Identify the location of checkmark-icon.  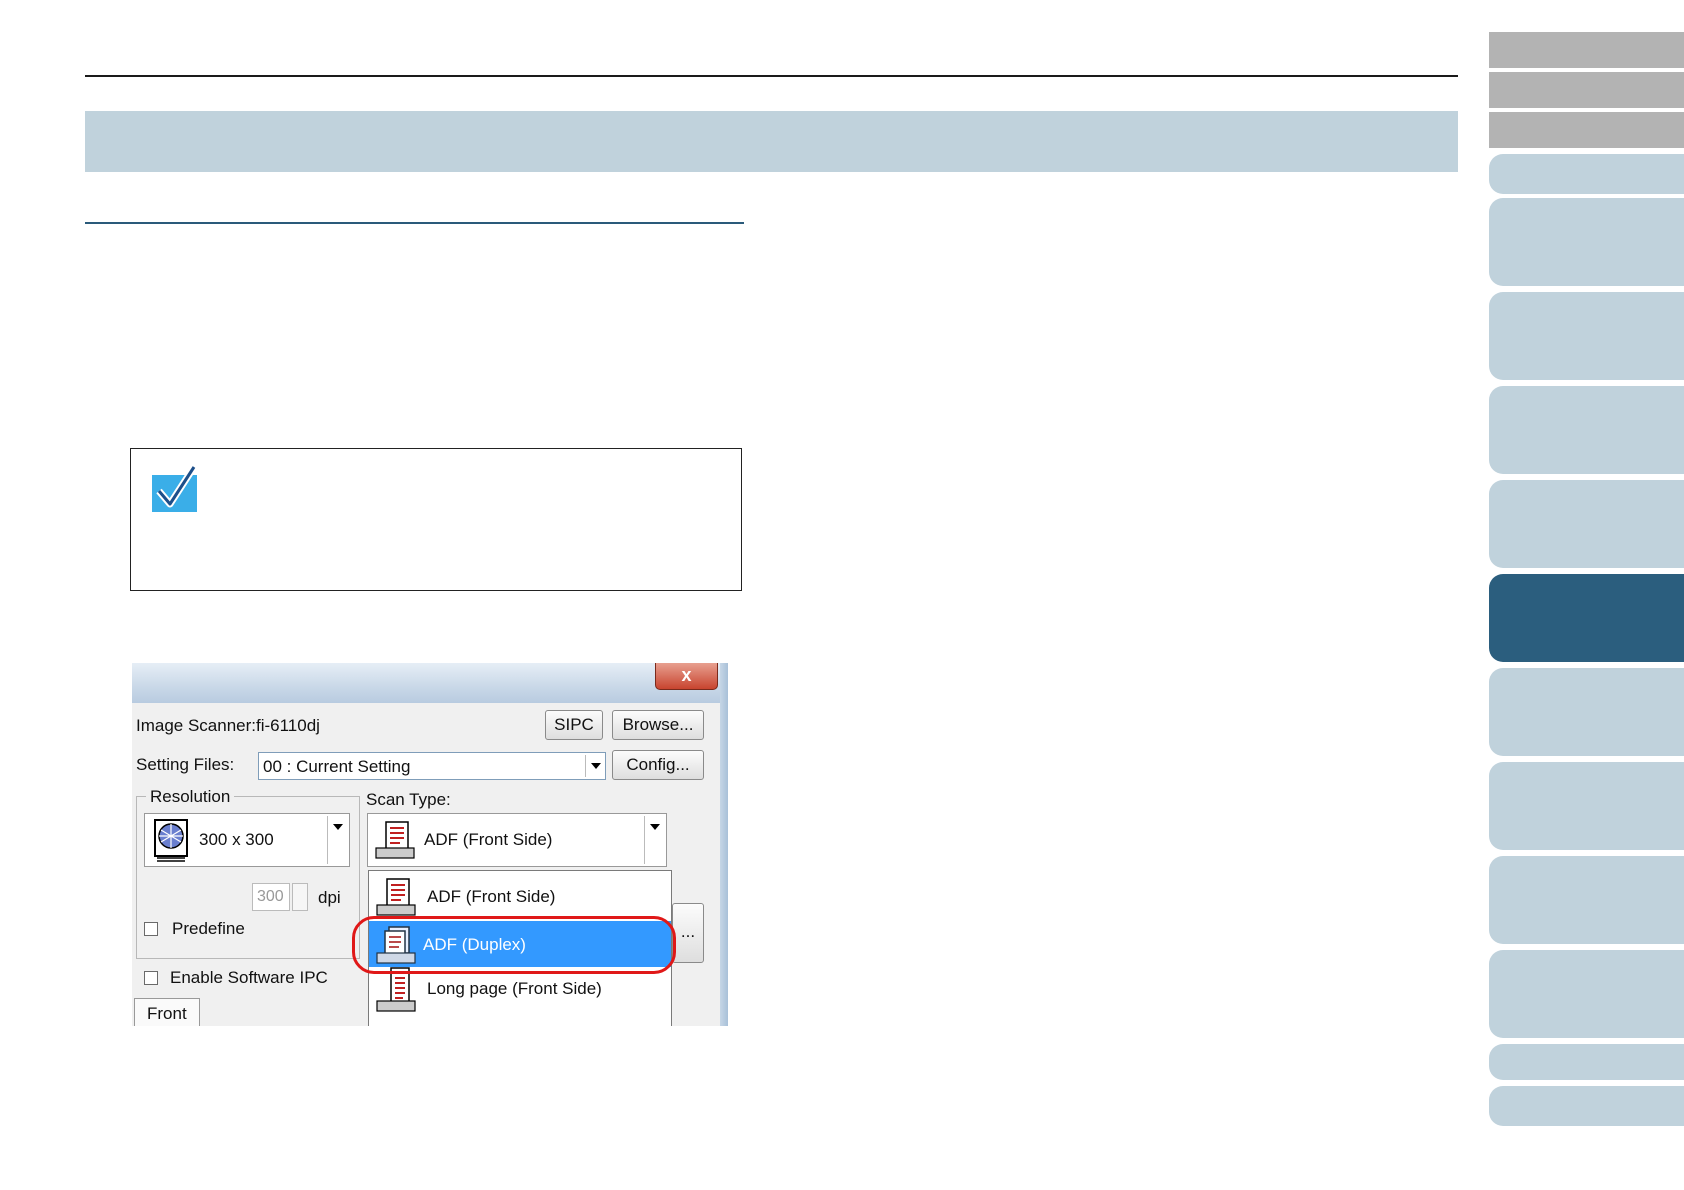
(174, 488).